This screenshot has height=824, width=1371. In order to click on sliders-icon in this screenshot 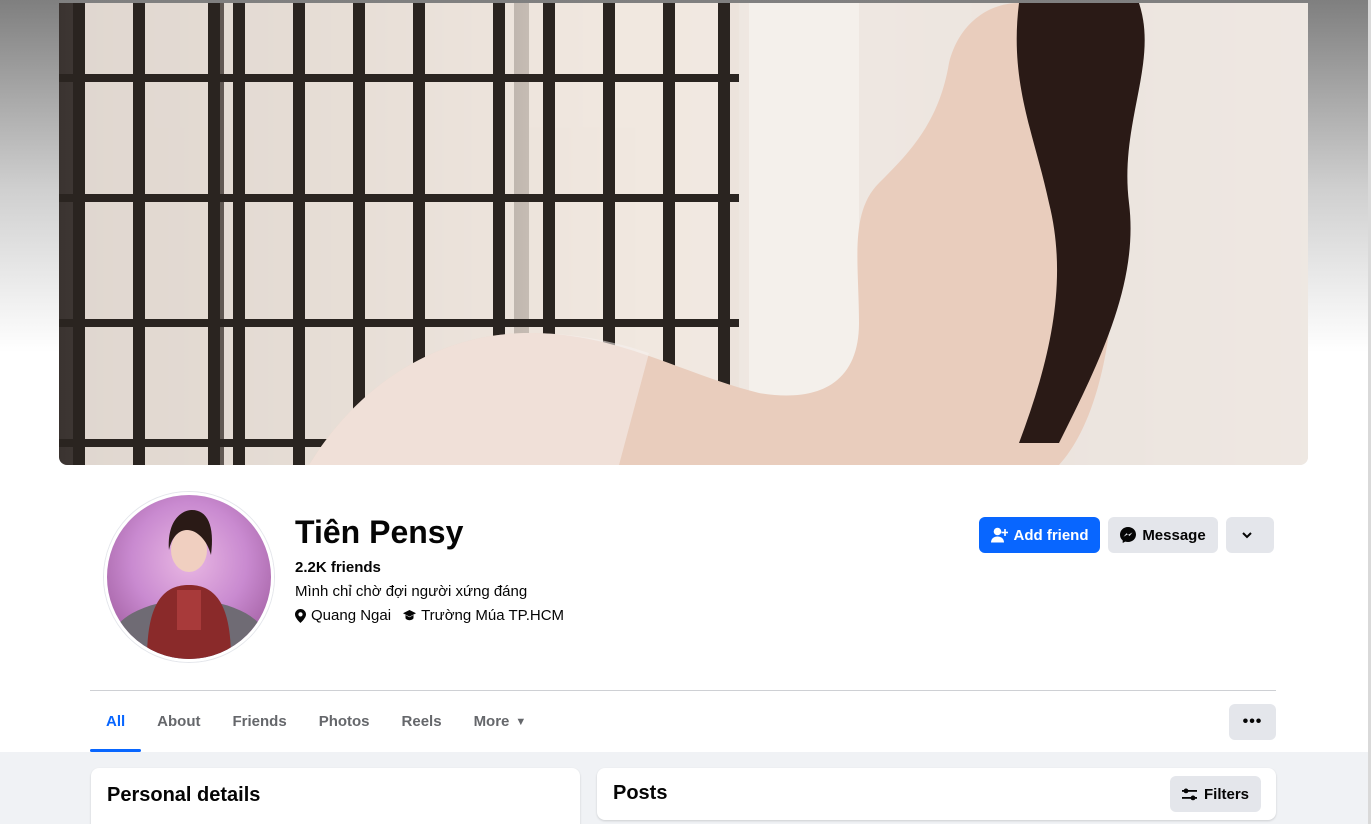, I will do `click(1189, 794)`.